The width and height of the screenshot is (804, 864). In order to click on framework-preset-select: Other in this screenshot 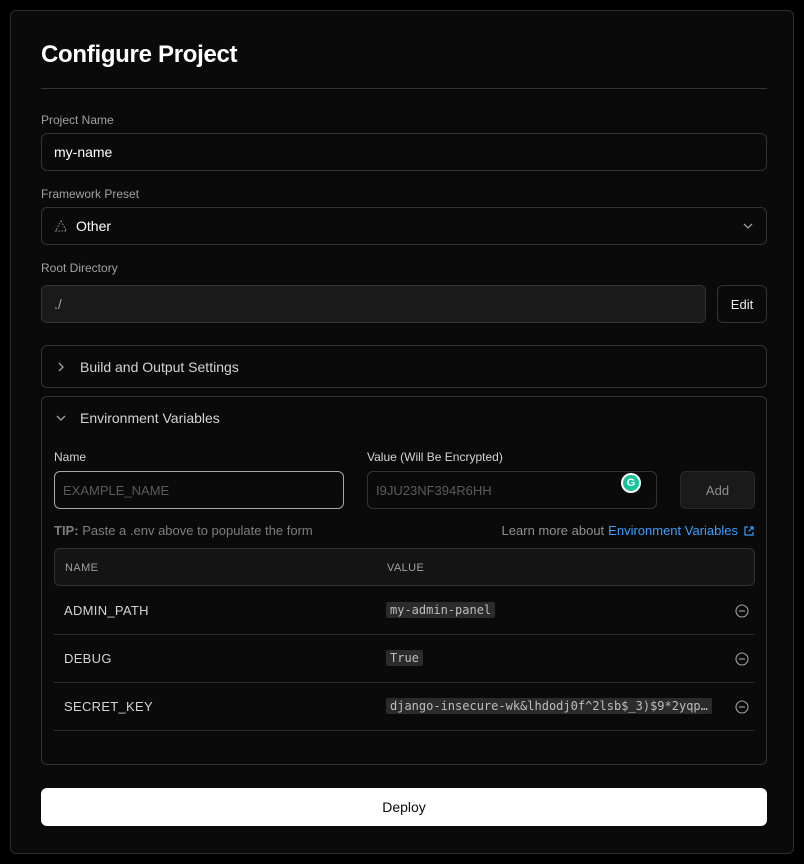, I will do `click(404, 226)`.